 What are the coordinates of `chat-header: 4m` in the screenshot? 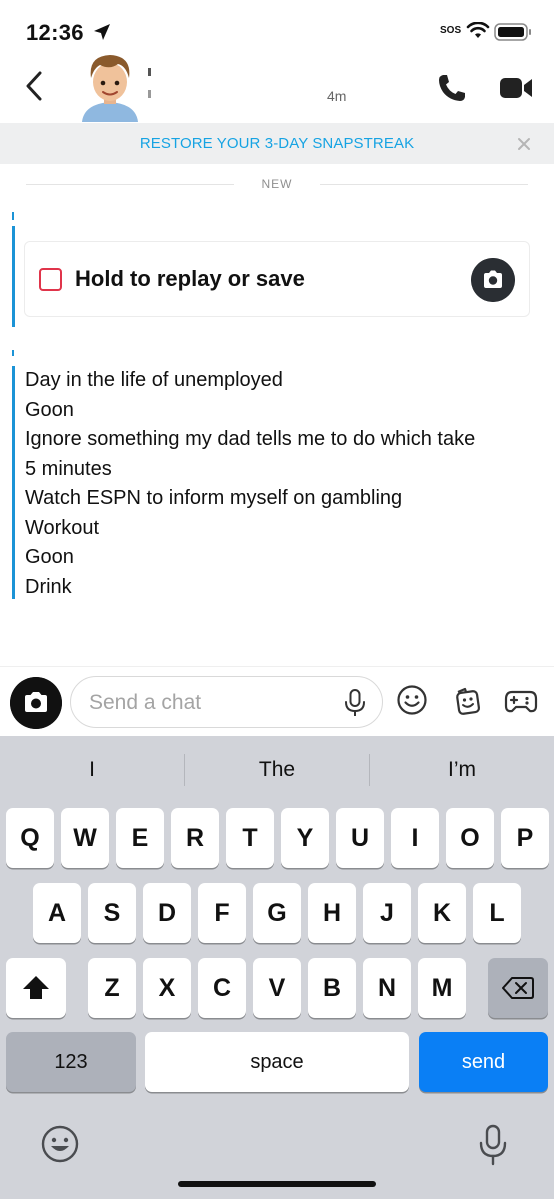 It's located at (277, 88).